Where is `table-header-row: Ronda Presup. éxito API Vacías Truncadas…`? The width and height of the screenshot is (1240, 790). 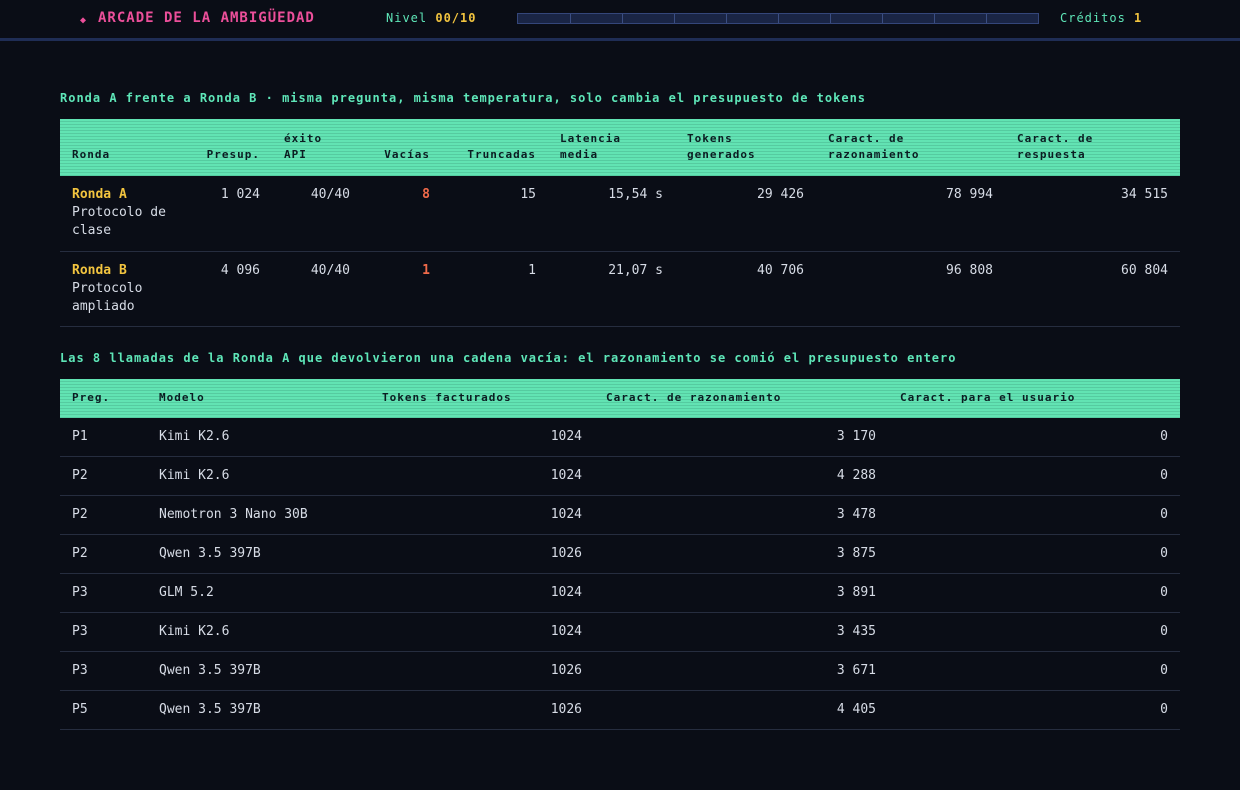 table-header-row: Ronda Presup. éxito API Vacías Truncadas… is located at coordinates (620, 147).